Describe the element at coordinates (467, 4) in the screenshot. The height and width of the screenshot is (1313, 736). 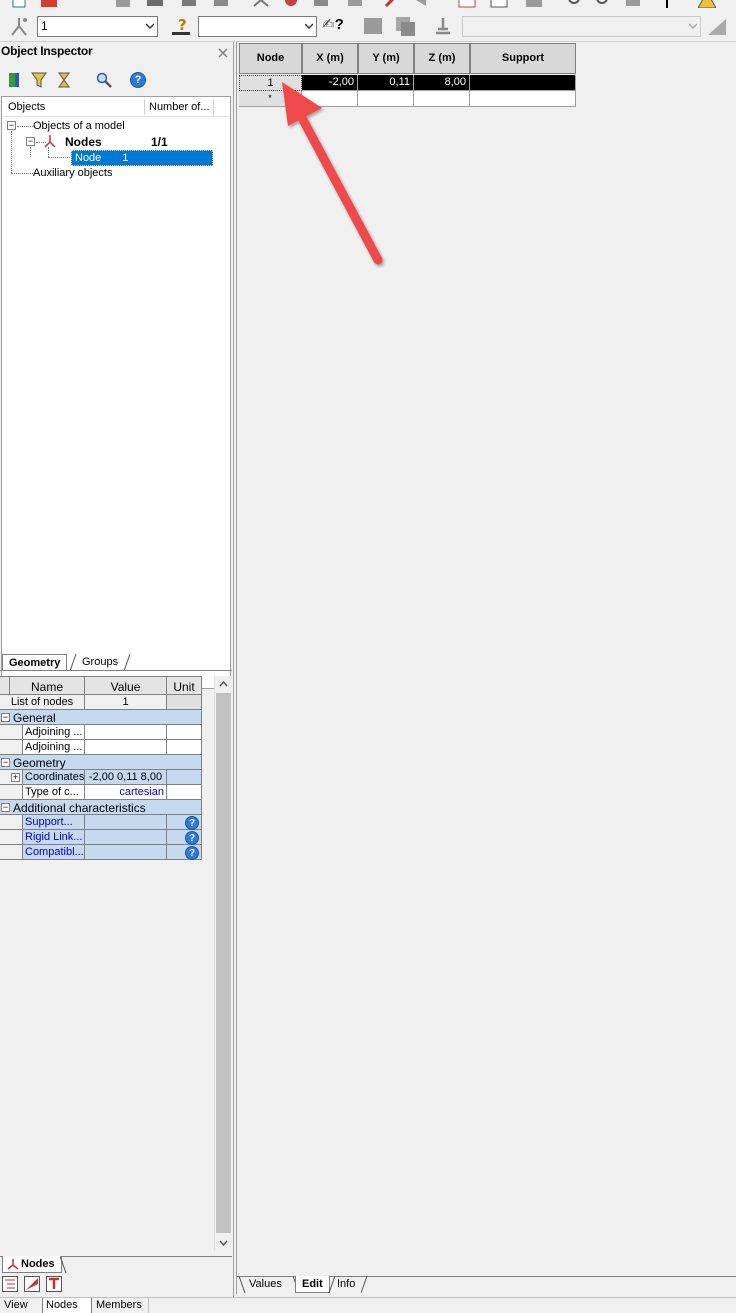
I see `table-icon` at that location.